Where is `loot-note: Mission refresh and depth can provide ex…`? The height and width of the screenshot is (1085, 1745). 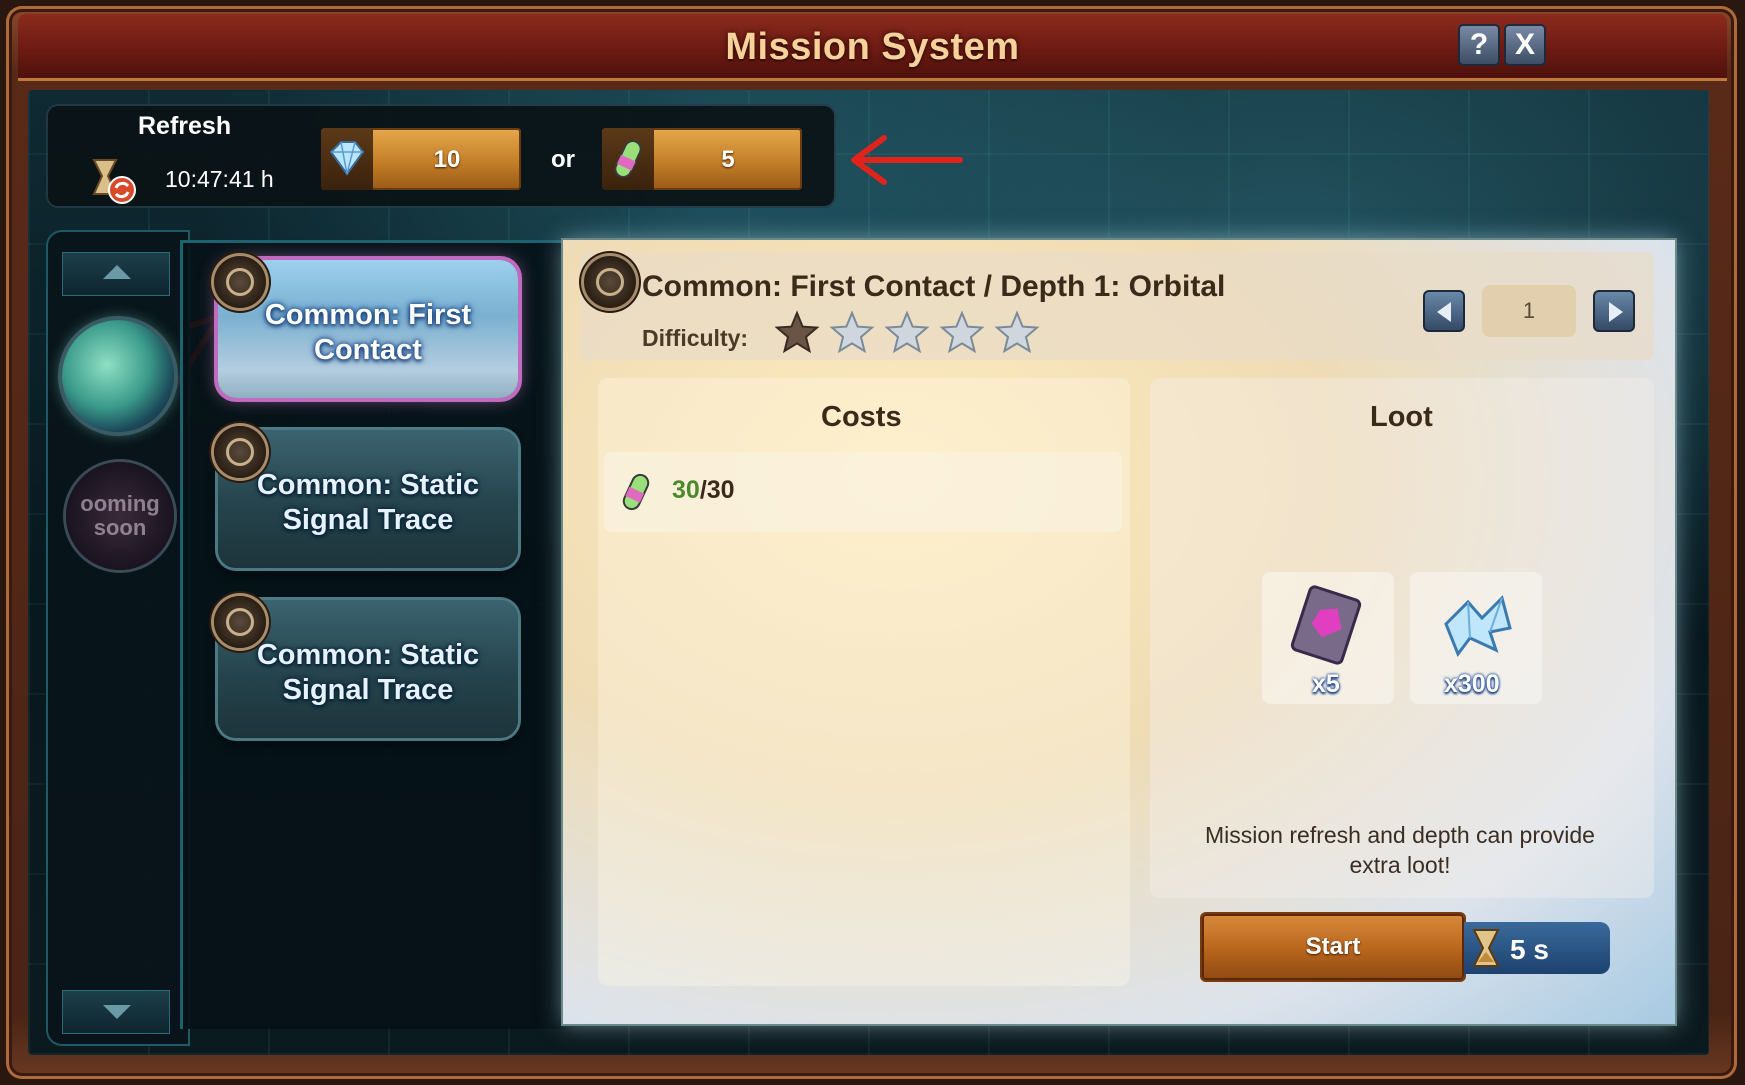
loot-note: Mission refresh and depth can provide ex… is located at coordinates (1400, 850).